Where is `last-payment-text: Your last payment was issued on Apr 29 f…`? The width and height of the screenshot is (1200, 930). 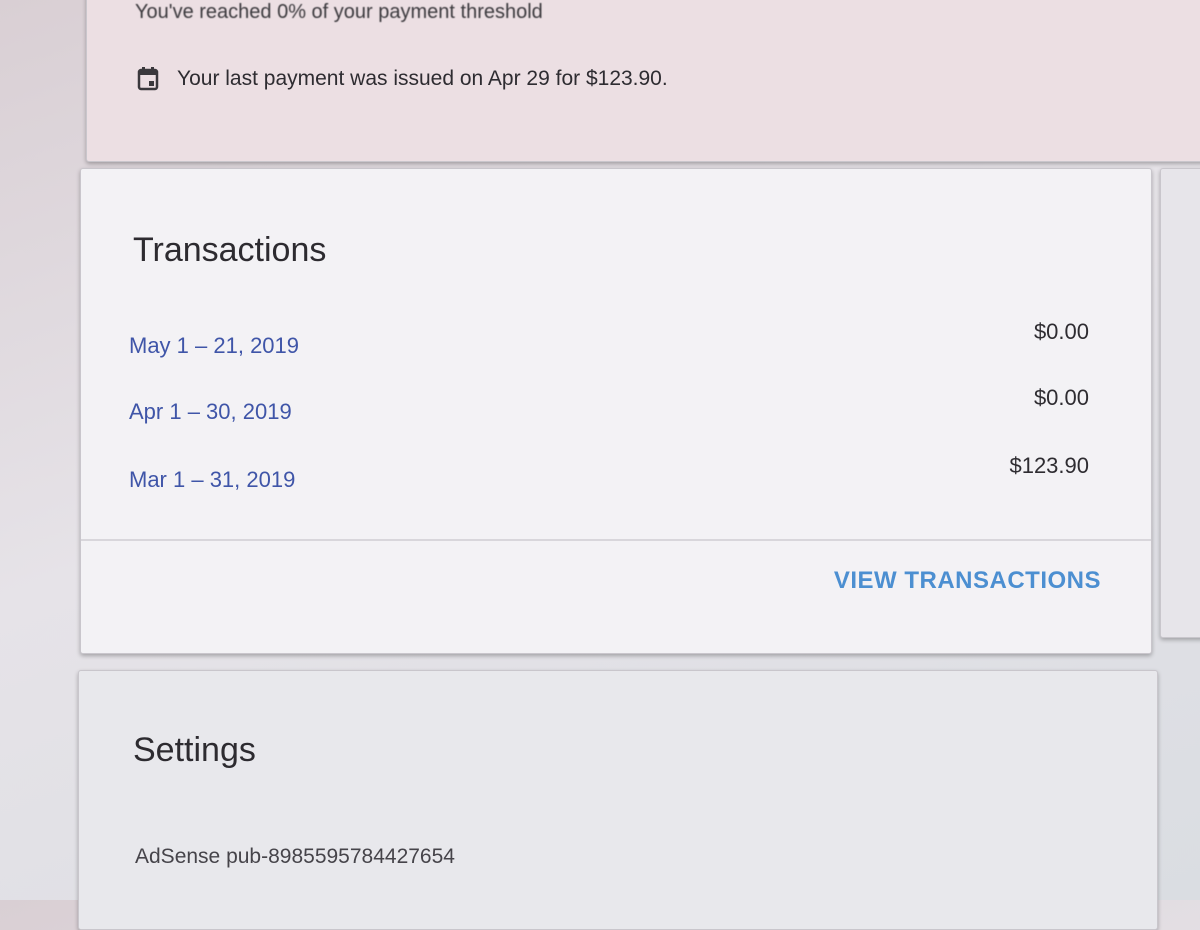 last-payment-text: Your last payment was issued on Apr 29 f… is located at coordinates (422, 78).